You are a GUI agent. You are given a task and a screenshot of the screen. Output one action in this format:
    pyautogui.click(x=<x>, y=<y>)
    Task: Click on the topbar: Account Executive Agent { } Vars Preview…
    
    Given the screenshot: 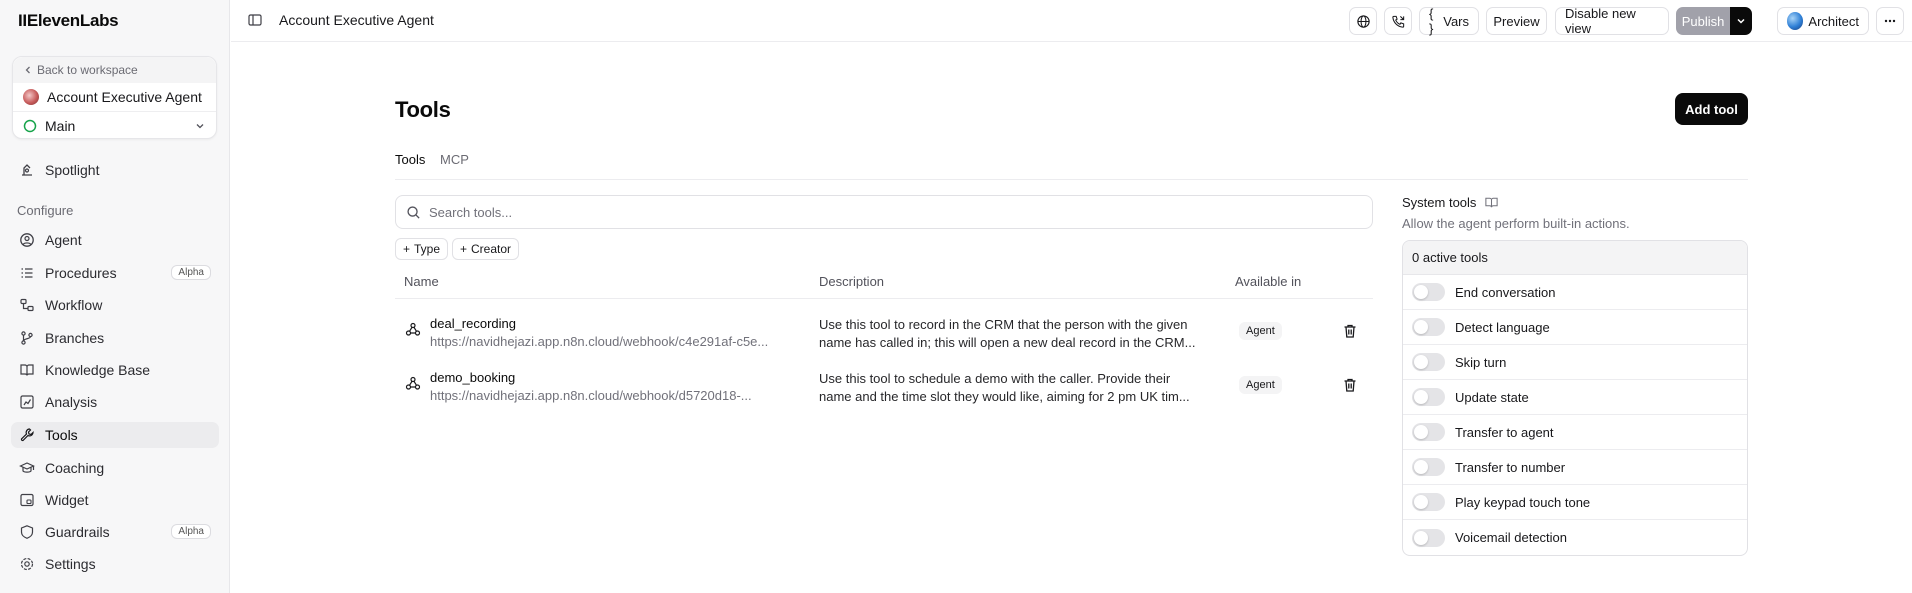 What is the action you would take?
    pyautogui.click(x=1071, y=21)
    